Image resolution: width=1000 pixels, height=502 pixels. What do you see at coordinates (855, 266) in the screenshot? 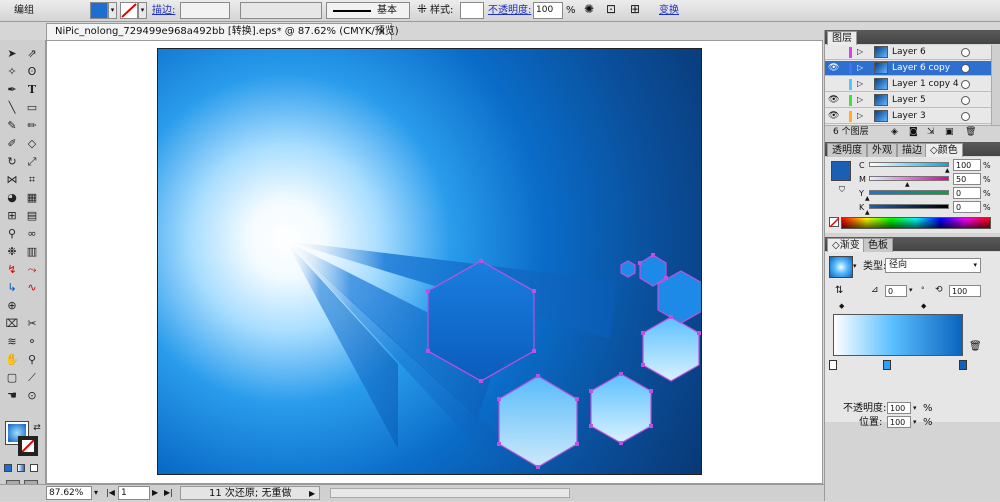
I see `gradient-preset-dropdown-icon: ▾` at bounding box center [855, 266].